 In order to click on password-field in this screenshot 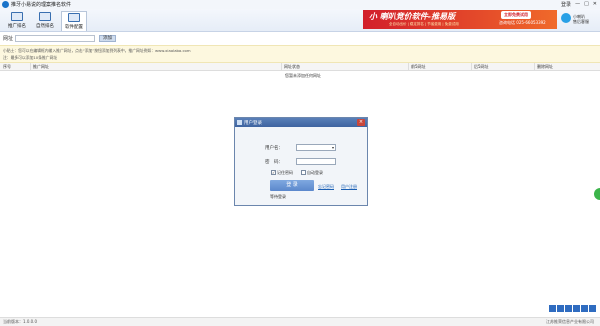, I will do `click(316, 161)`.